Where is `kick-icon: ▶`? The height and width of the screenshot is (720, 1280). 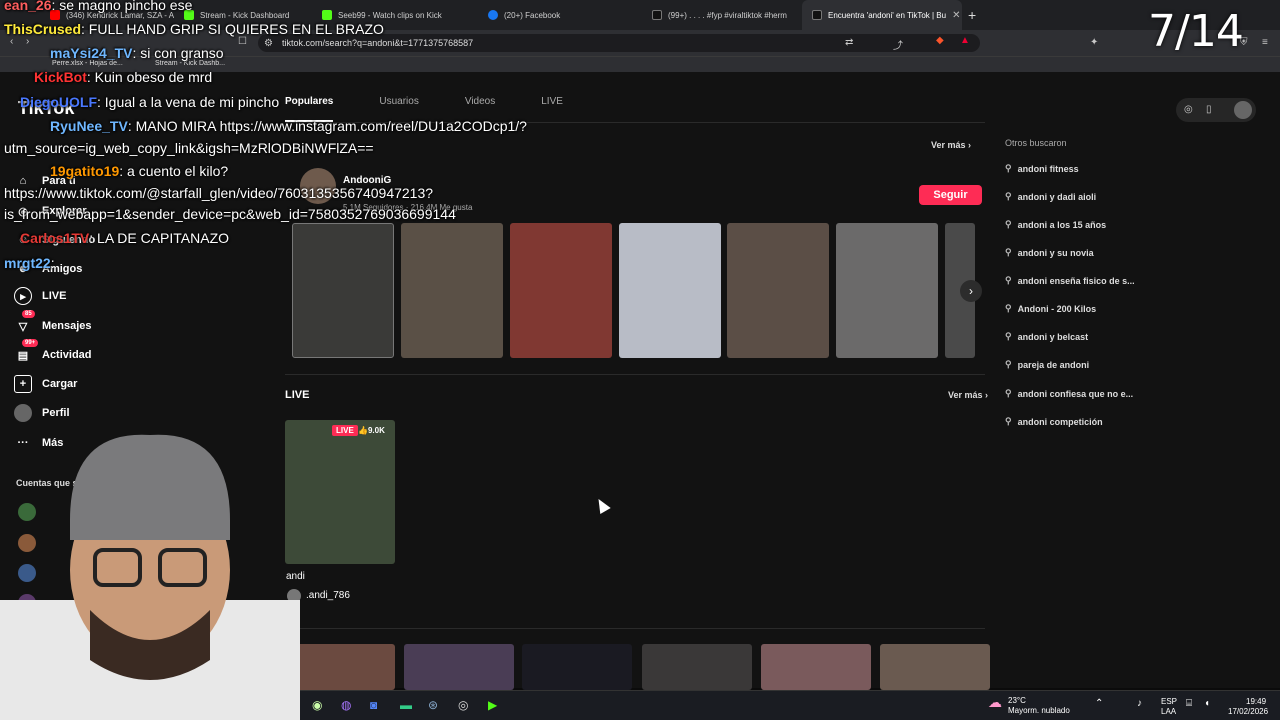
kick-icon: ▶ is located at coordinates (492, 705).